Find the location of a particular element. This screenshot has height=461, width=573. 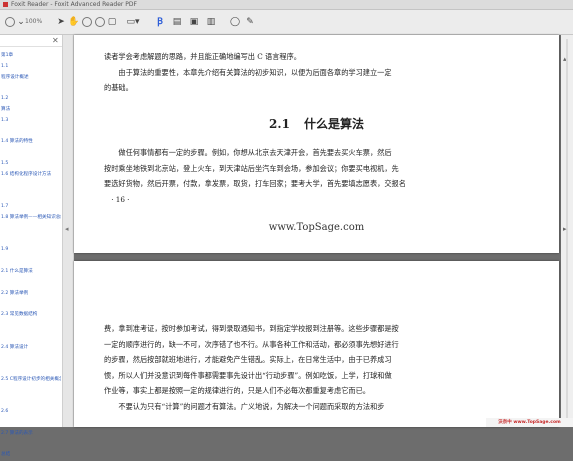

sidebar-bookmark-item: 1.5 is located at coordinates (31, 164).